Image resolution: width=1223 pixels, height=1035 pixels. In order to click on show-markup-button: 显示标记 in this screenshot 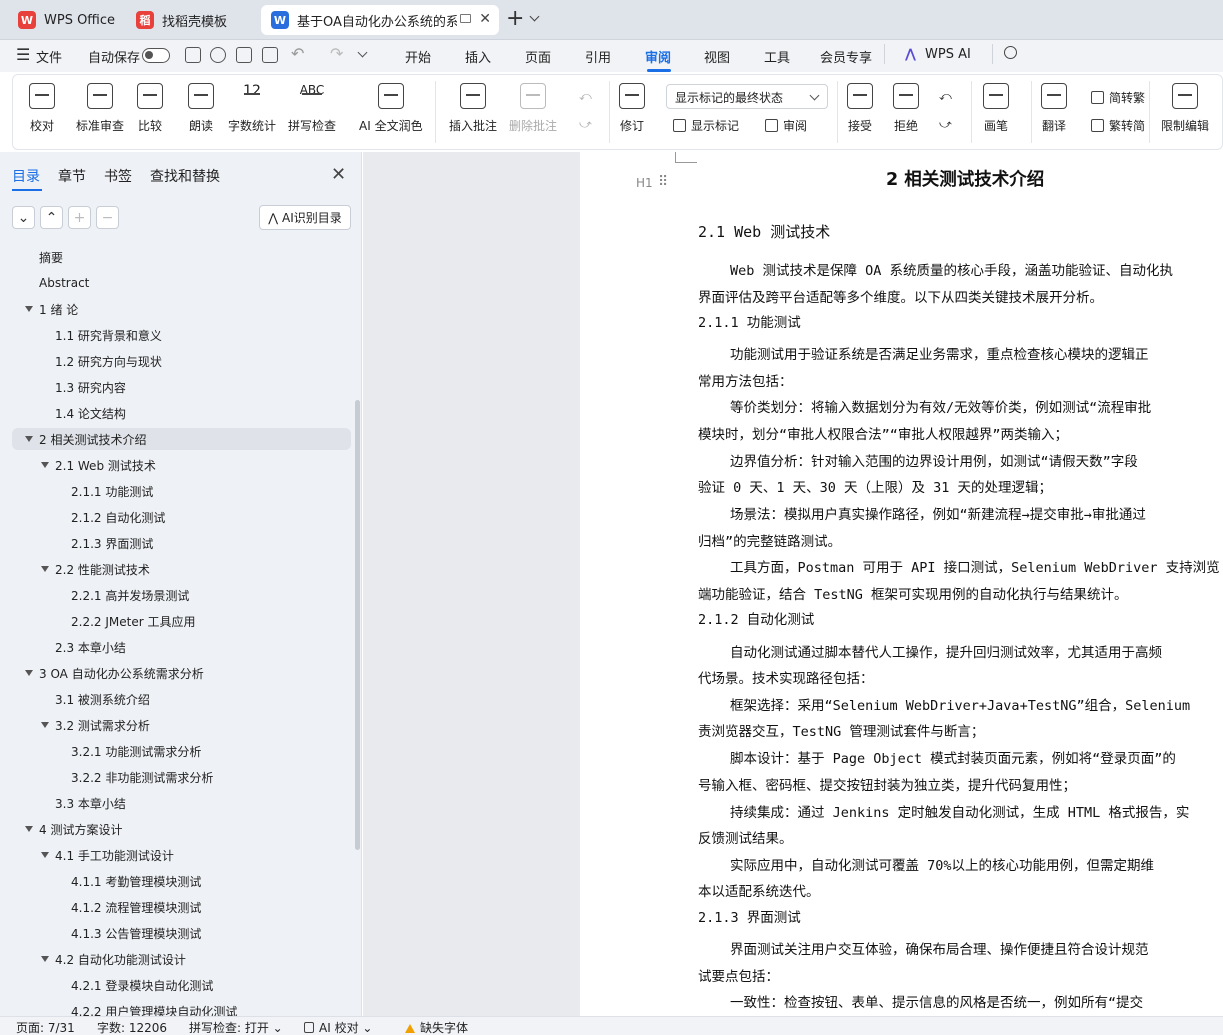, I will do `click(706, 125)`.